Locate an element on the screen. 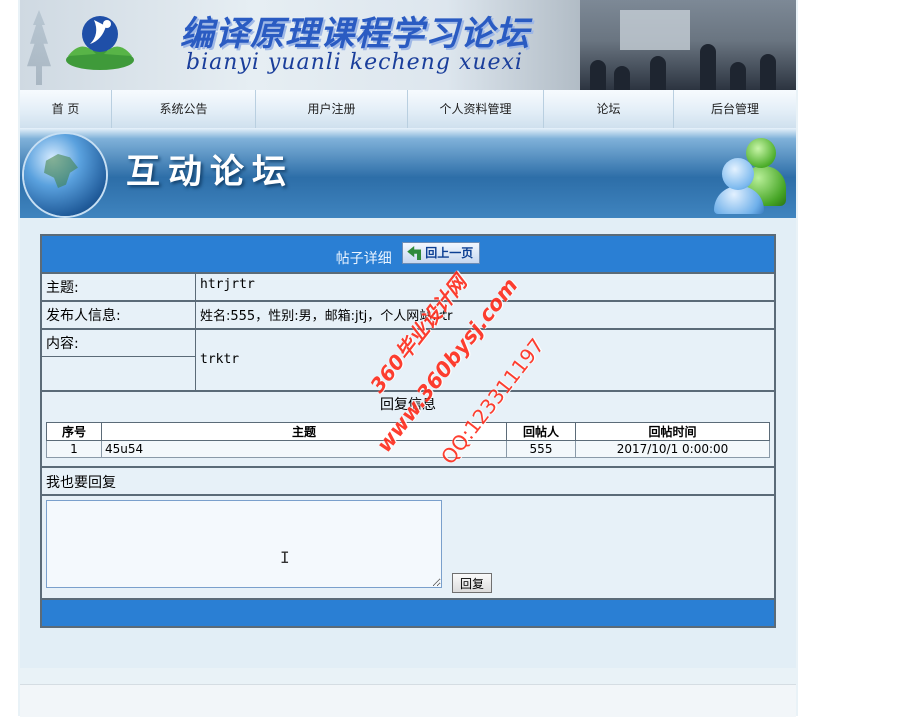  reply-label-row: 我也要回复 is located at coordinates (408, 480).